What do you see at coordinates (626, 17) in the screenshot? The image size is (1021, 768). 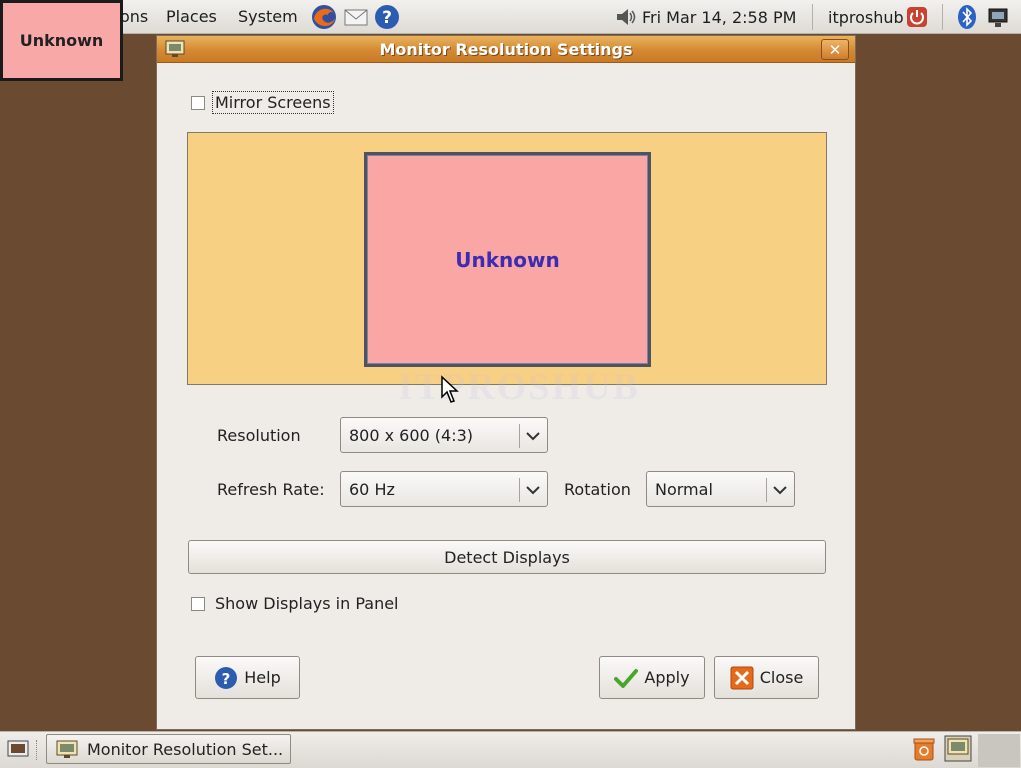 I see `volume-icon` at bounding box center [626, 17].